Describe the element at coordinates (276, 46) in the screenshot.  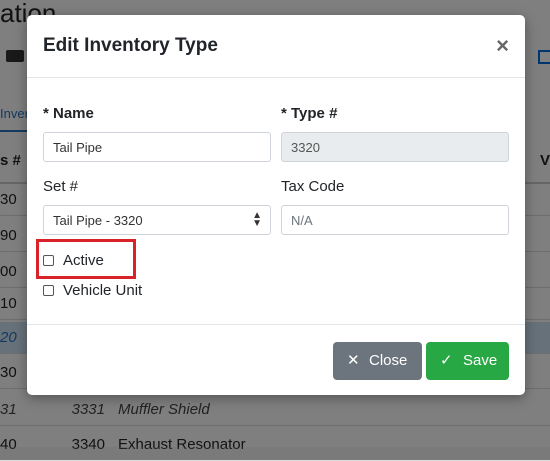
I see `modal-header: Edit Inventory Type ×` at that location.